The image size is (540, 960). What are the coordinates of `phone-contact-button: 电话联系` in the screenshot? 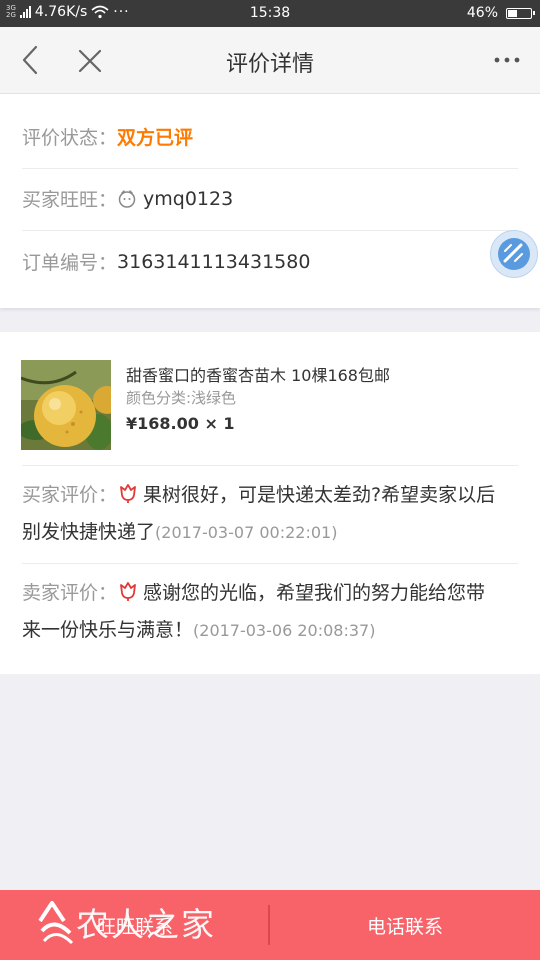 It's located at (405, 925).